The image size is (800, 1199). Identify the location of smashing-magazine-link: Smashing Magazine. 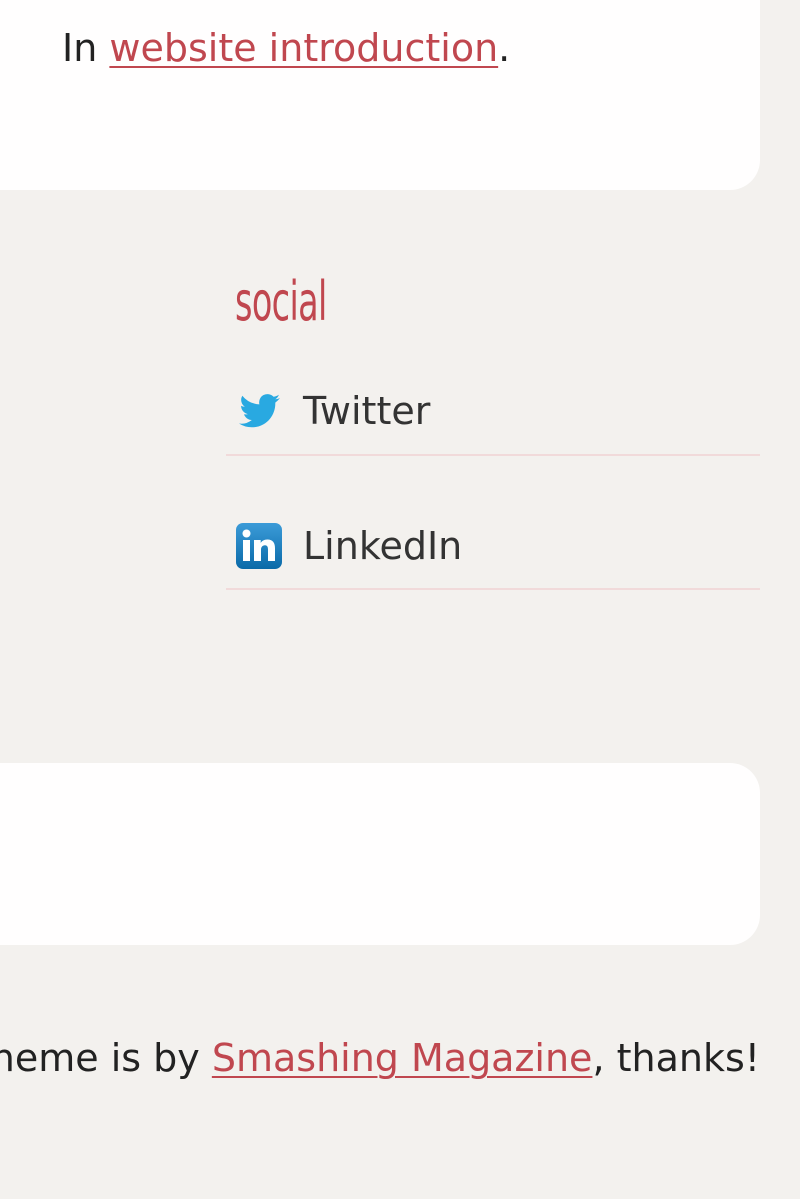
(402, 1058).